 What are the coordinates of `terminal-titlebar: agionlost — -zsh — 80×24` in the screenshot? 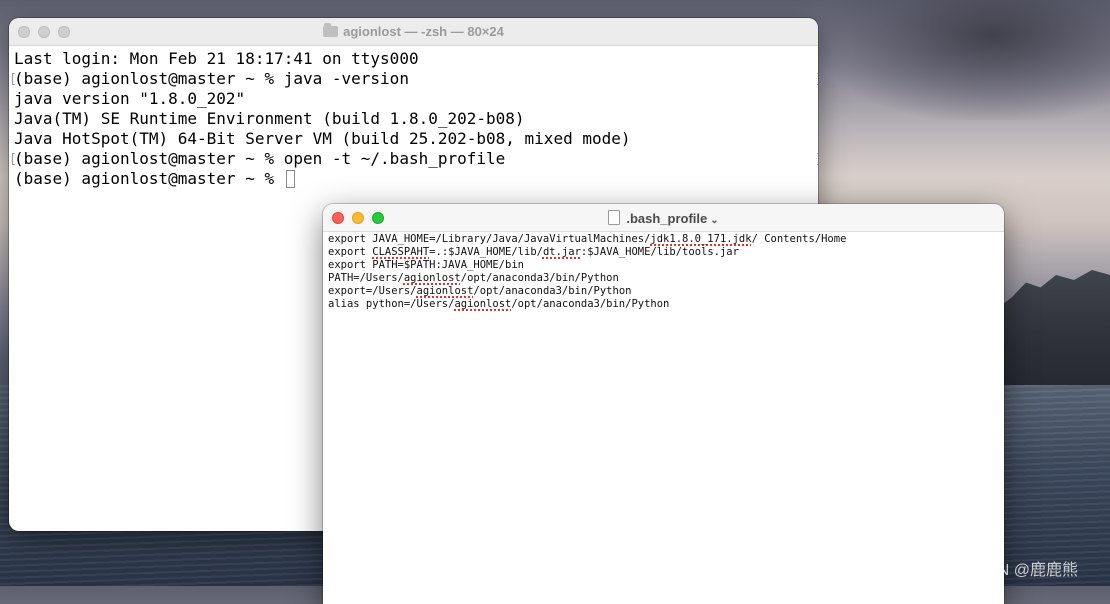 It's located at (413, 32).